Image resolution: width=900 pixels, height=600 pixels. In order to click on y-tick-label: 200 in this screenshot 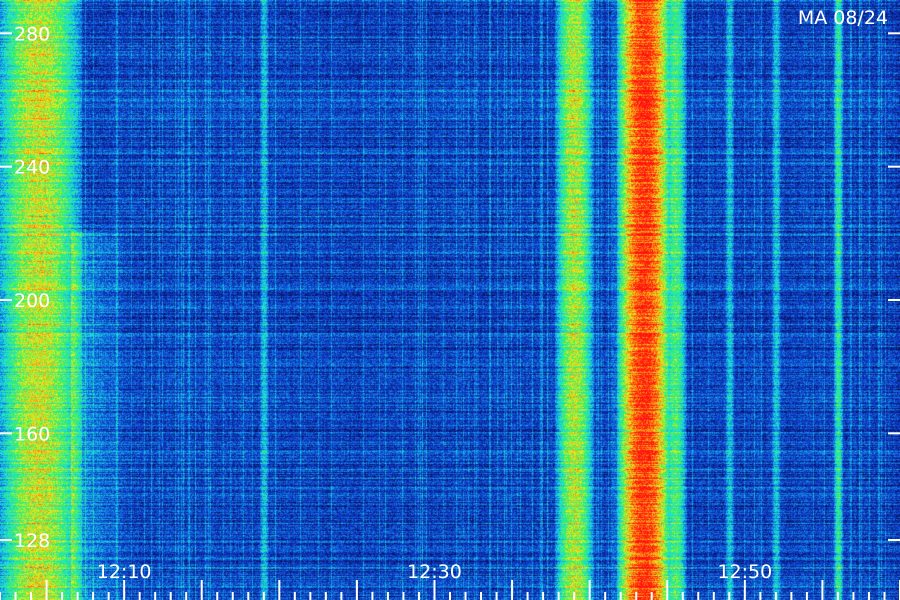, I will do `click(32, 301)`.